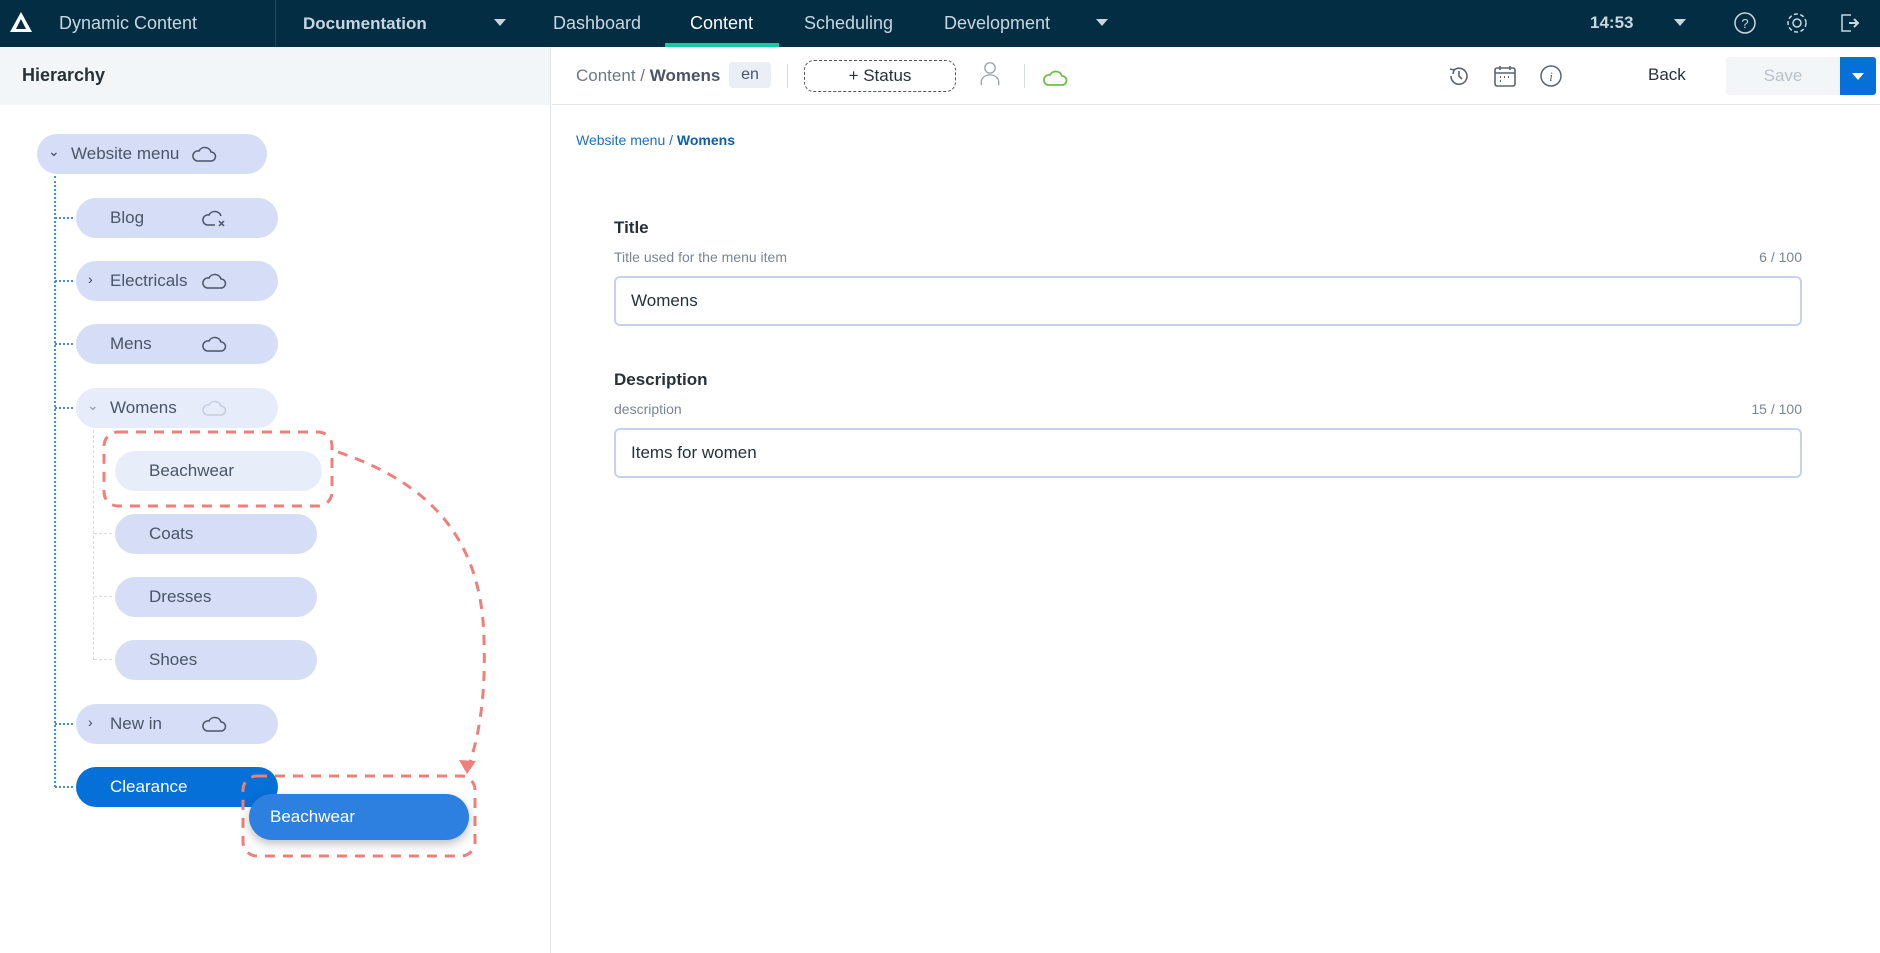 Image resolution: width=1880 pixels, height=953 pixels. I want to click on tree-node-womens: ⌄ Womens, so click(177, 408).